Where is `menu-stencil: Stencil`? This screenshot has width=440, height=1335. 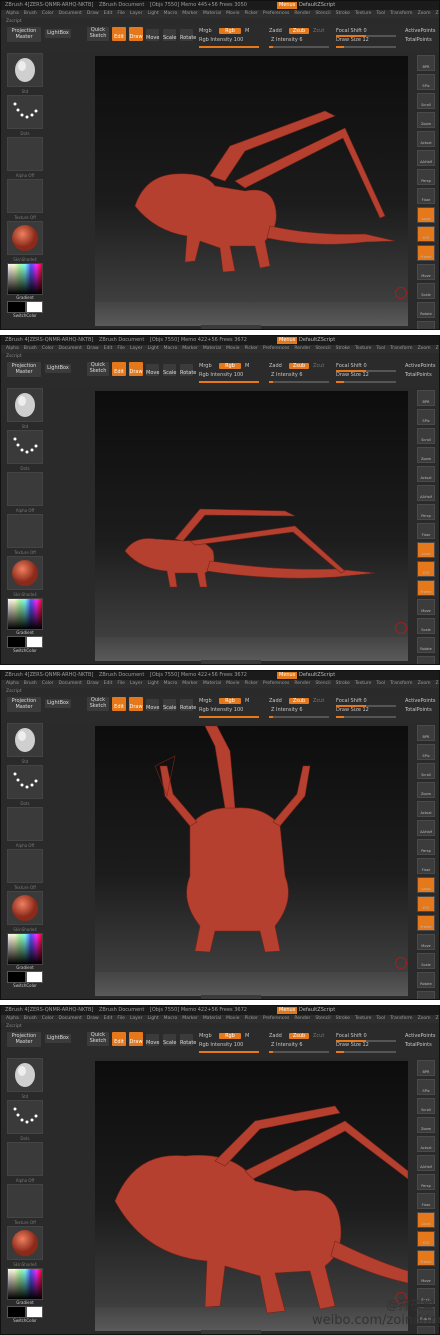 menu-stencil: Stencil is located at coordinates (322, 348).